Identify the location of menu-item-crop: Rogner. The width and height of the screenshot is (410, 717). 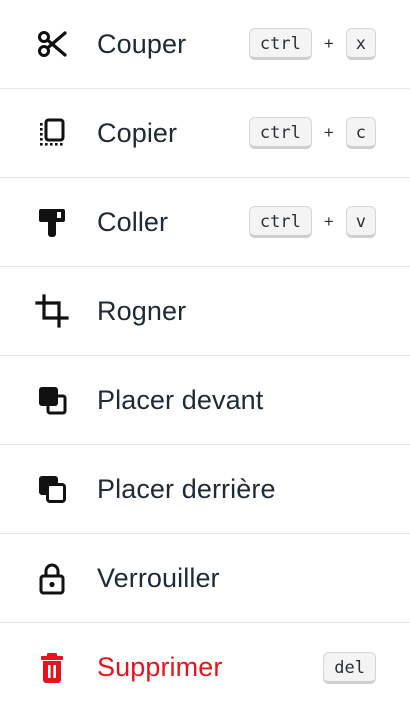
(205, 311).